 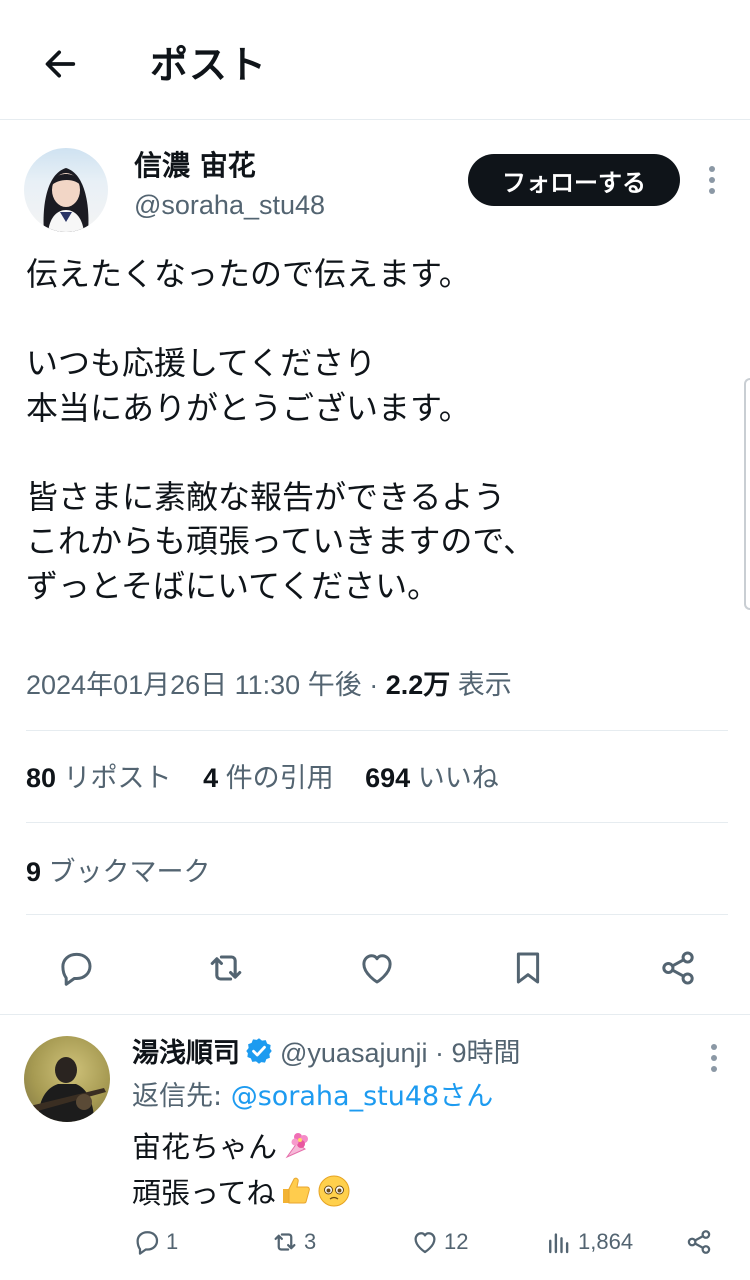 I want to click on avatar-portrait, so click(x=66, y=200).